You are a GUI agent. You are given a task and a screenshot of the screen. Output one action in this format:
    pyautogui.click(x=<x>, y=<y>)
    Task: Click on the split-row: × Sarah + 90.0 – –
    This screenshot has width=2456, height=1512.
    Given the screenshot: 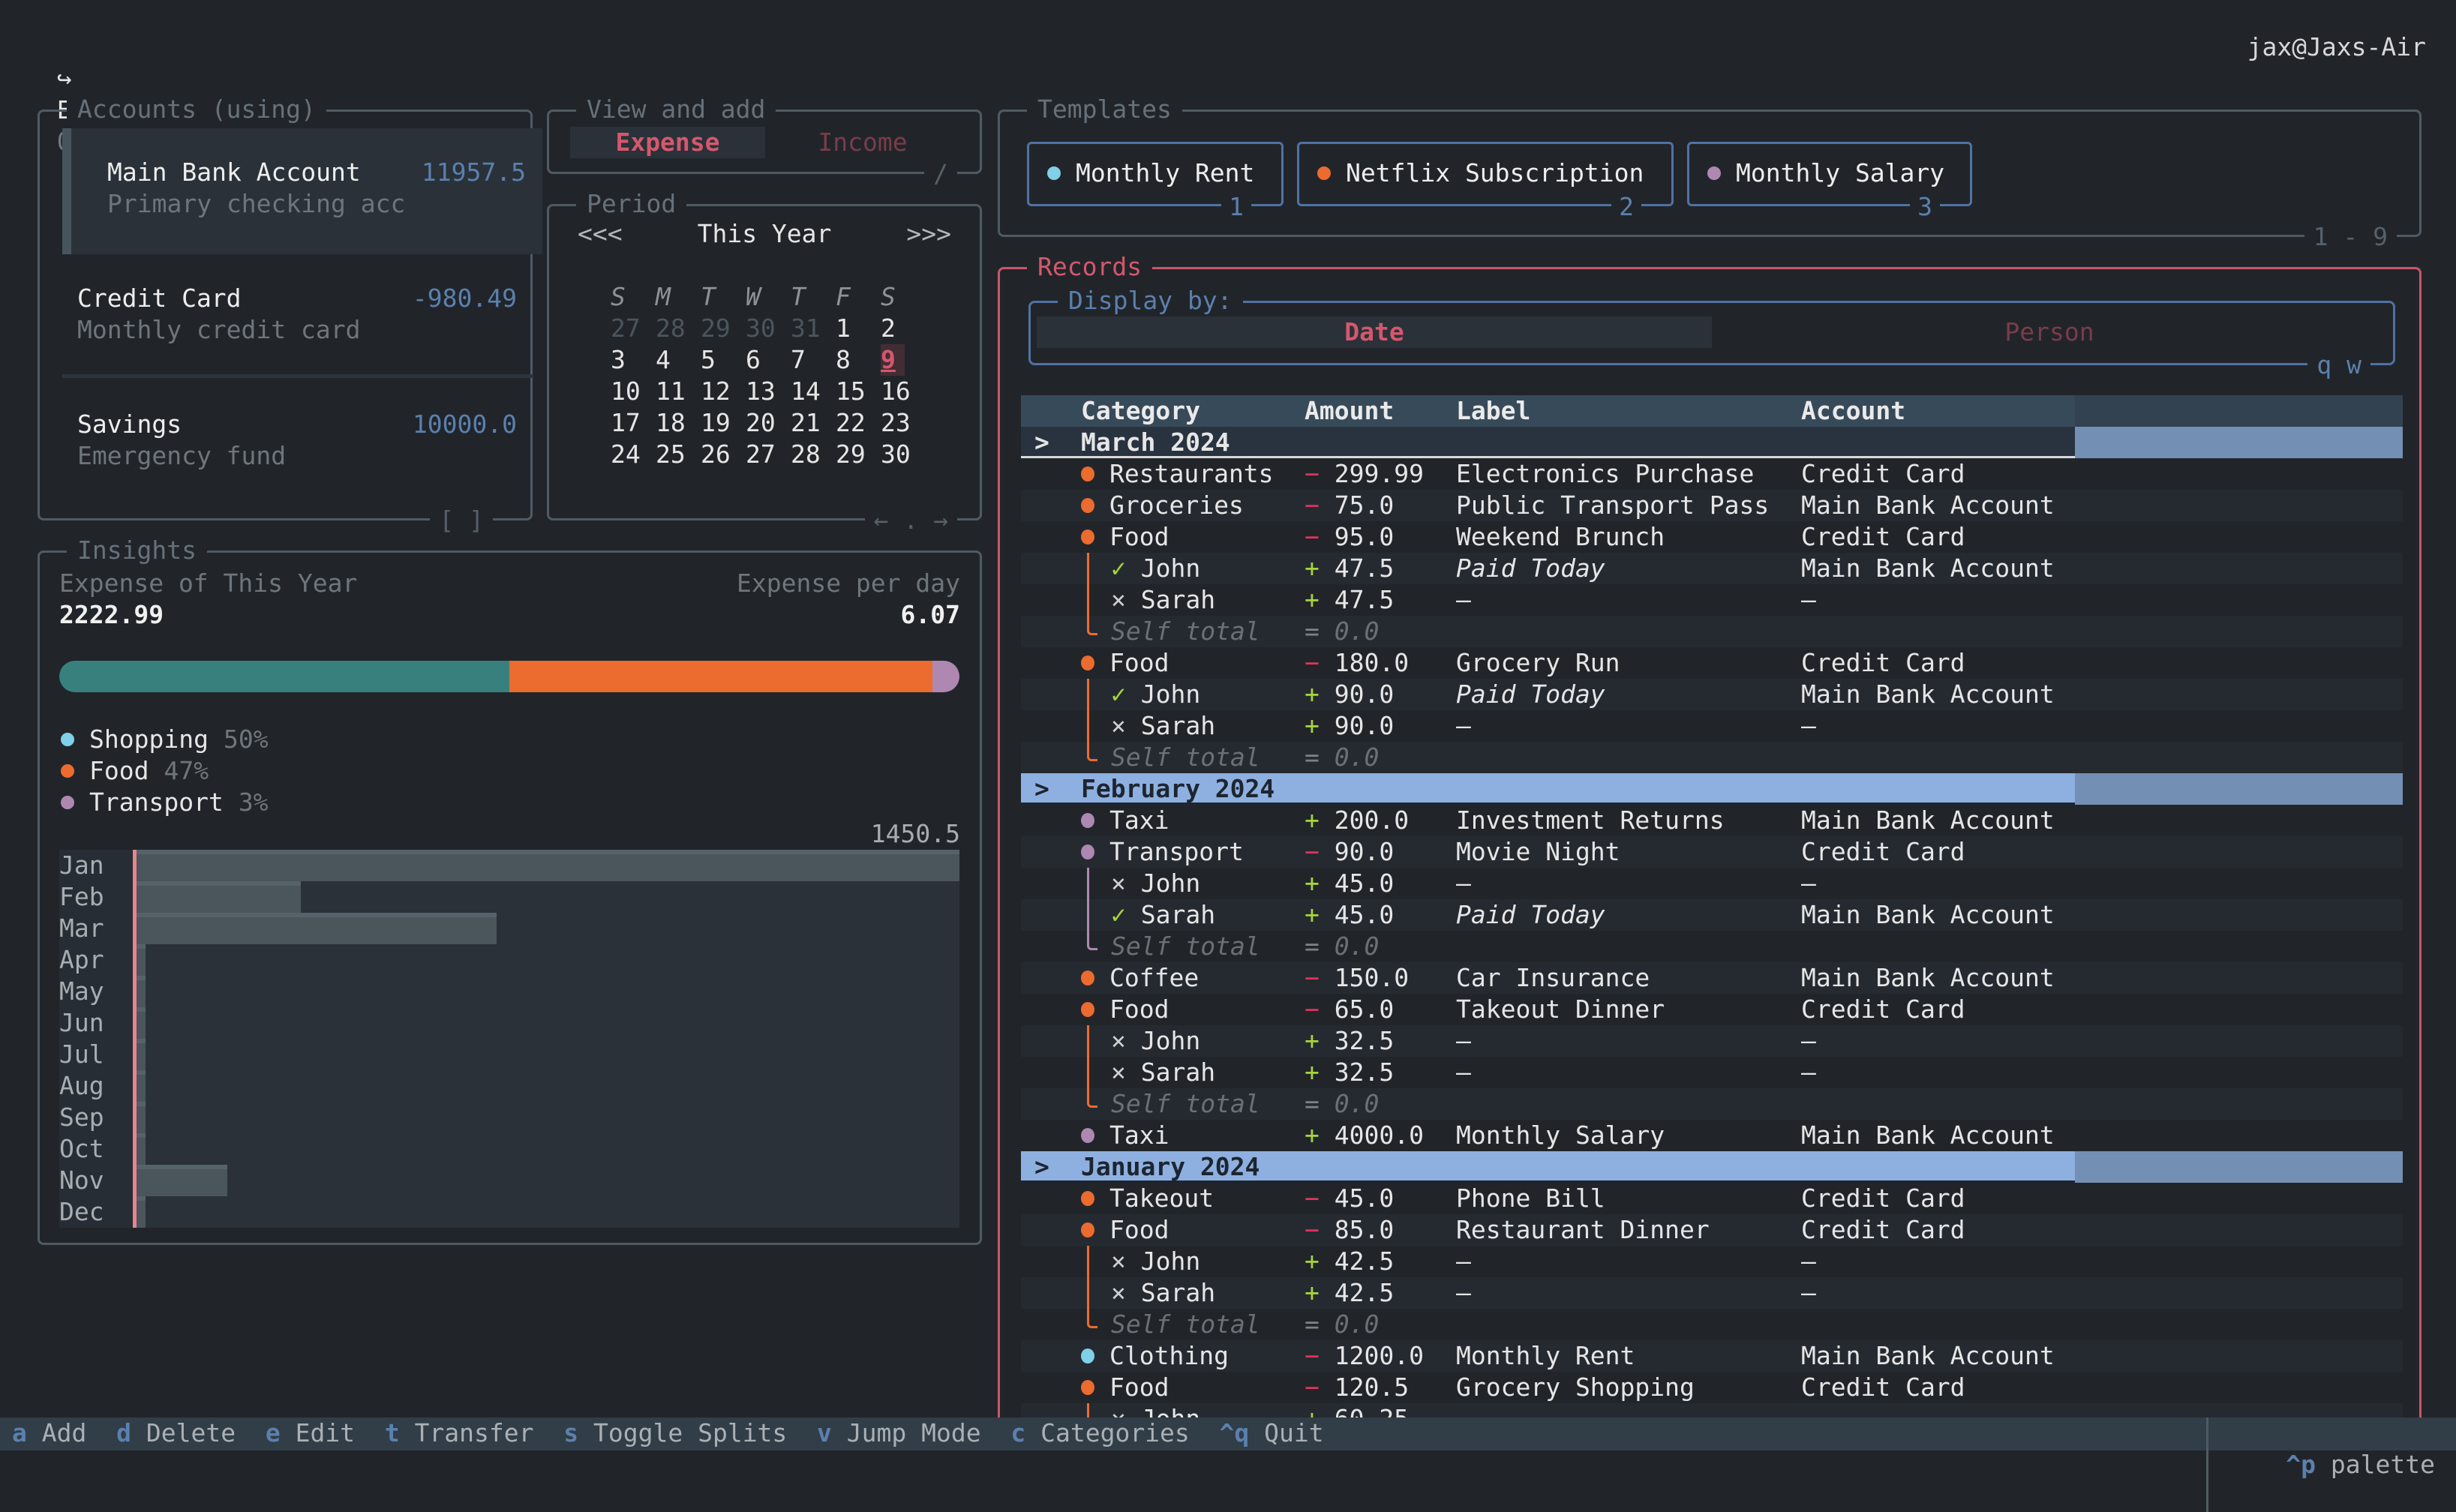 What is the action you would take?
    pyautogui.click(x=1712, y=726)
    